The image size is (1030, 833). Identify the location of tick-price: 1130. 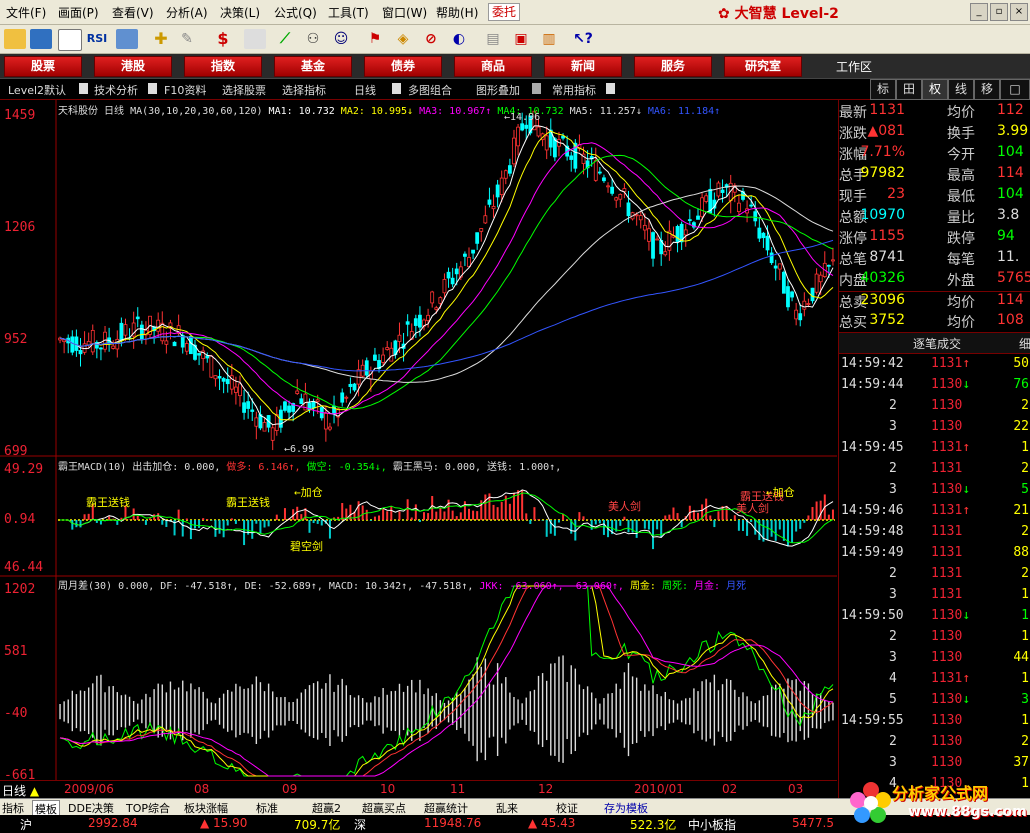
(947, 720).